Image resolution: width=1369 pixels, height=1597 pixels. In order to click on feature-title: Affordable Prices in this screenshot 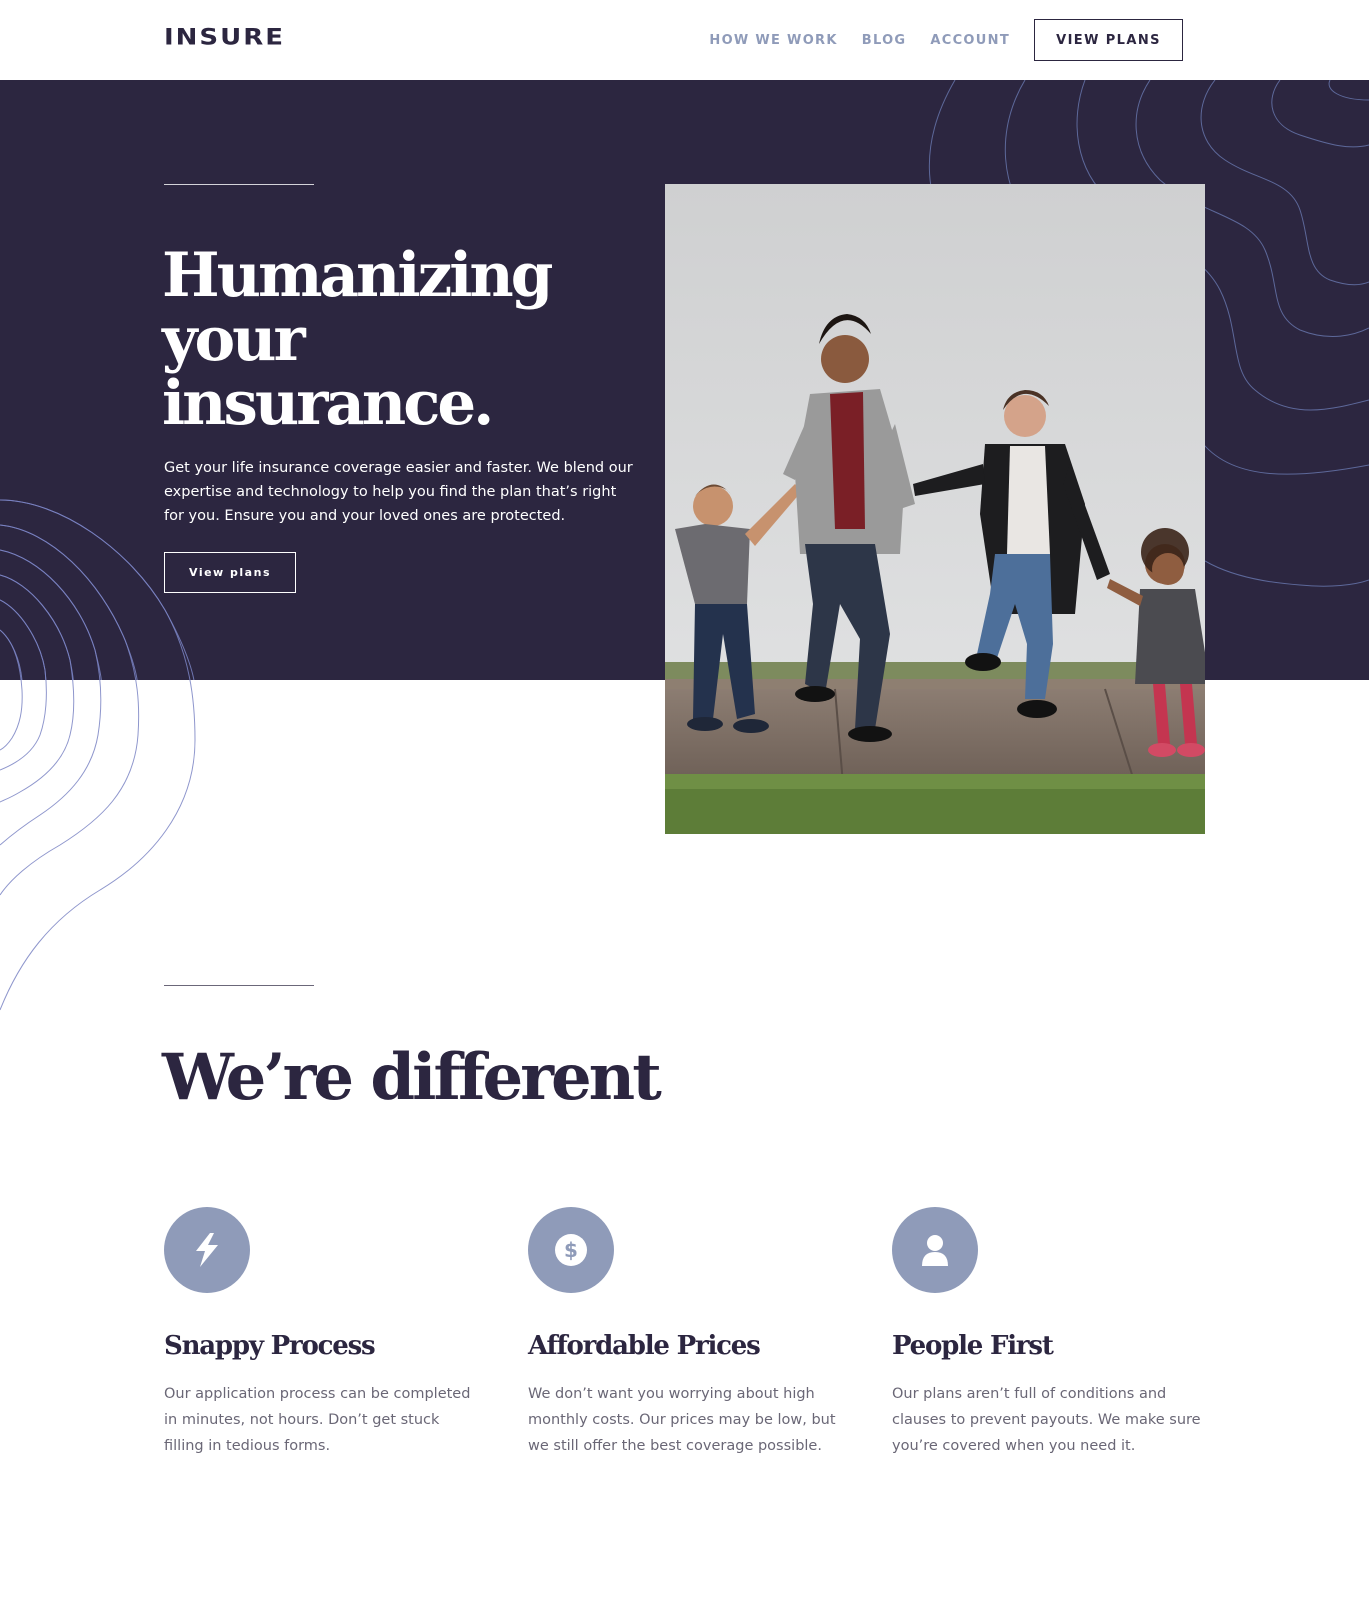, I will do `click(644, 1346)`.